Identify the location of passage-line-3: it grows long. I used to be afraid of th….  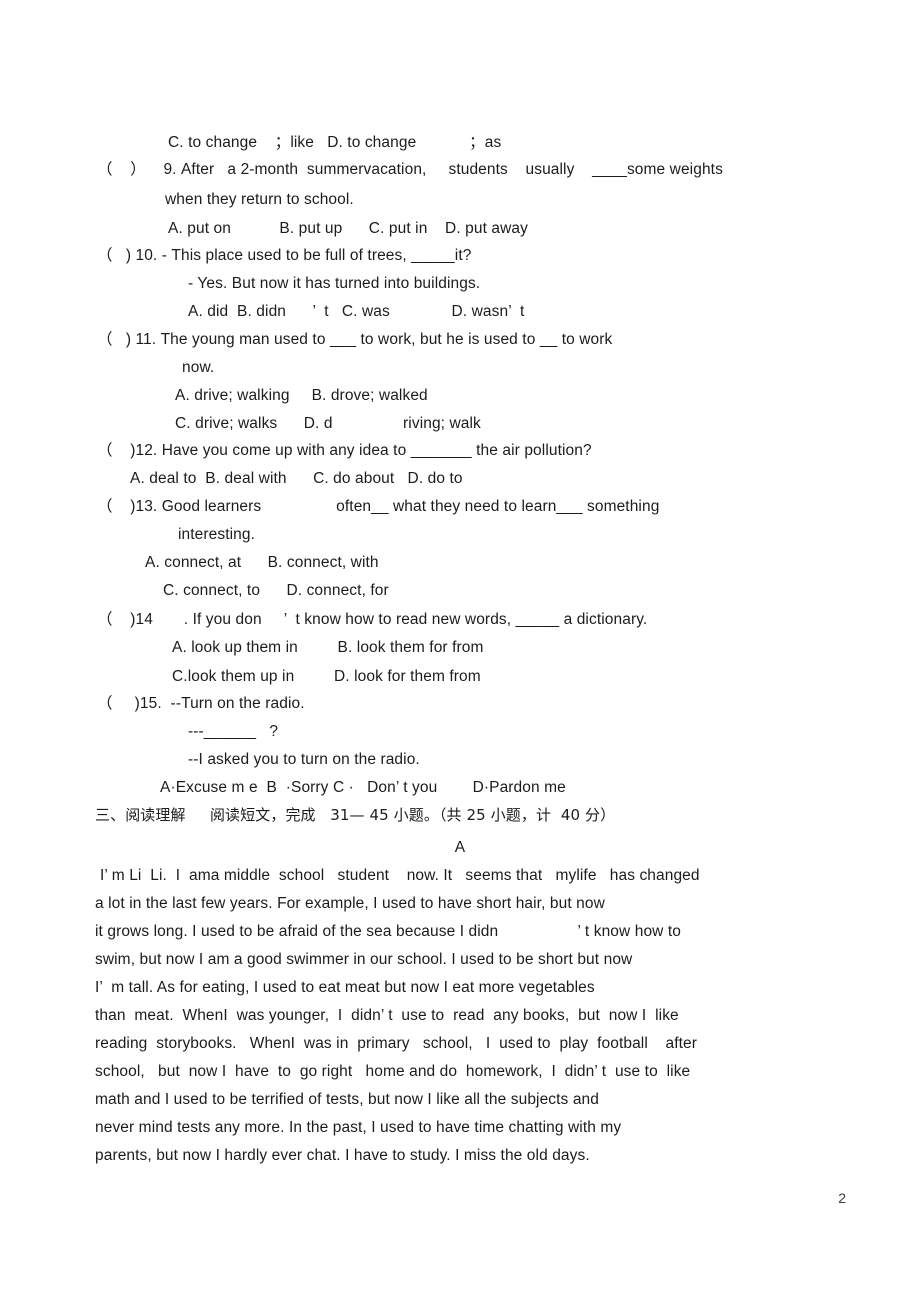
(388, 931).